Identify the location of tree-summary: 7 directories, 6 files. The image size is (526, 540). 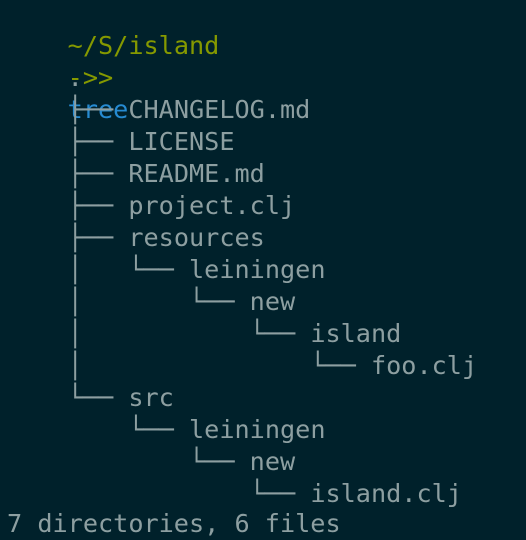
(174, 523).